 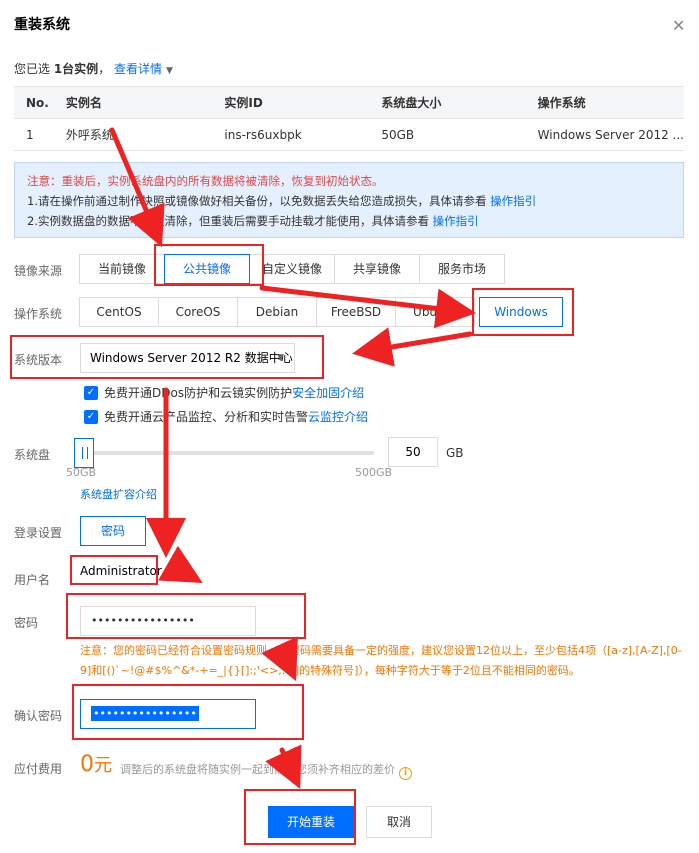 What do you see at coordinates (328, 392) in the screenshot?
I see `security-link: 安全加固介绍` at bounding box center [328, 392].